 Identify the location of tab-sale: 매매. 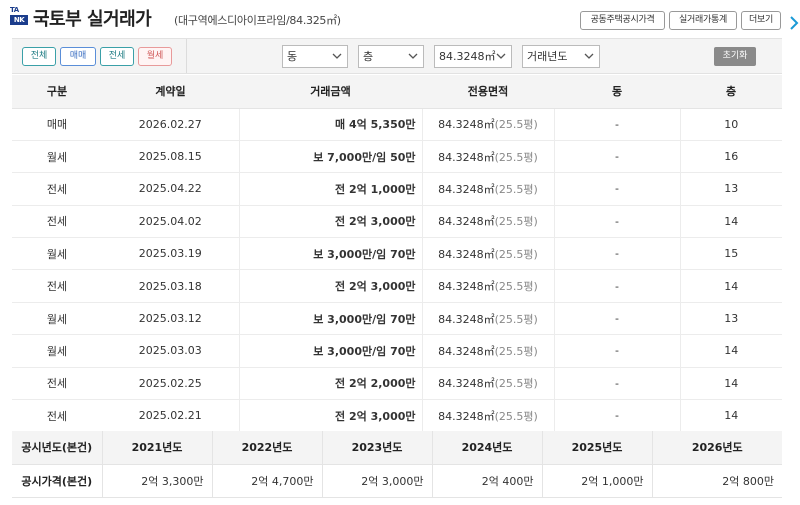
(78, 56).